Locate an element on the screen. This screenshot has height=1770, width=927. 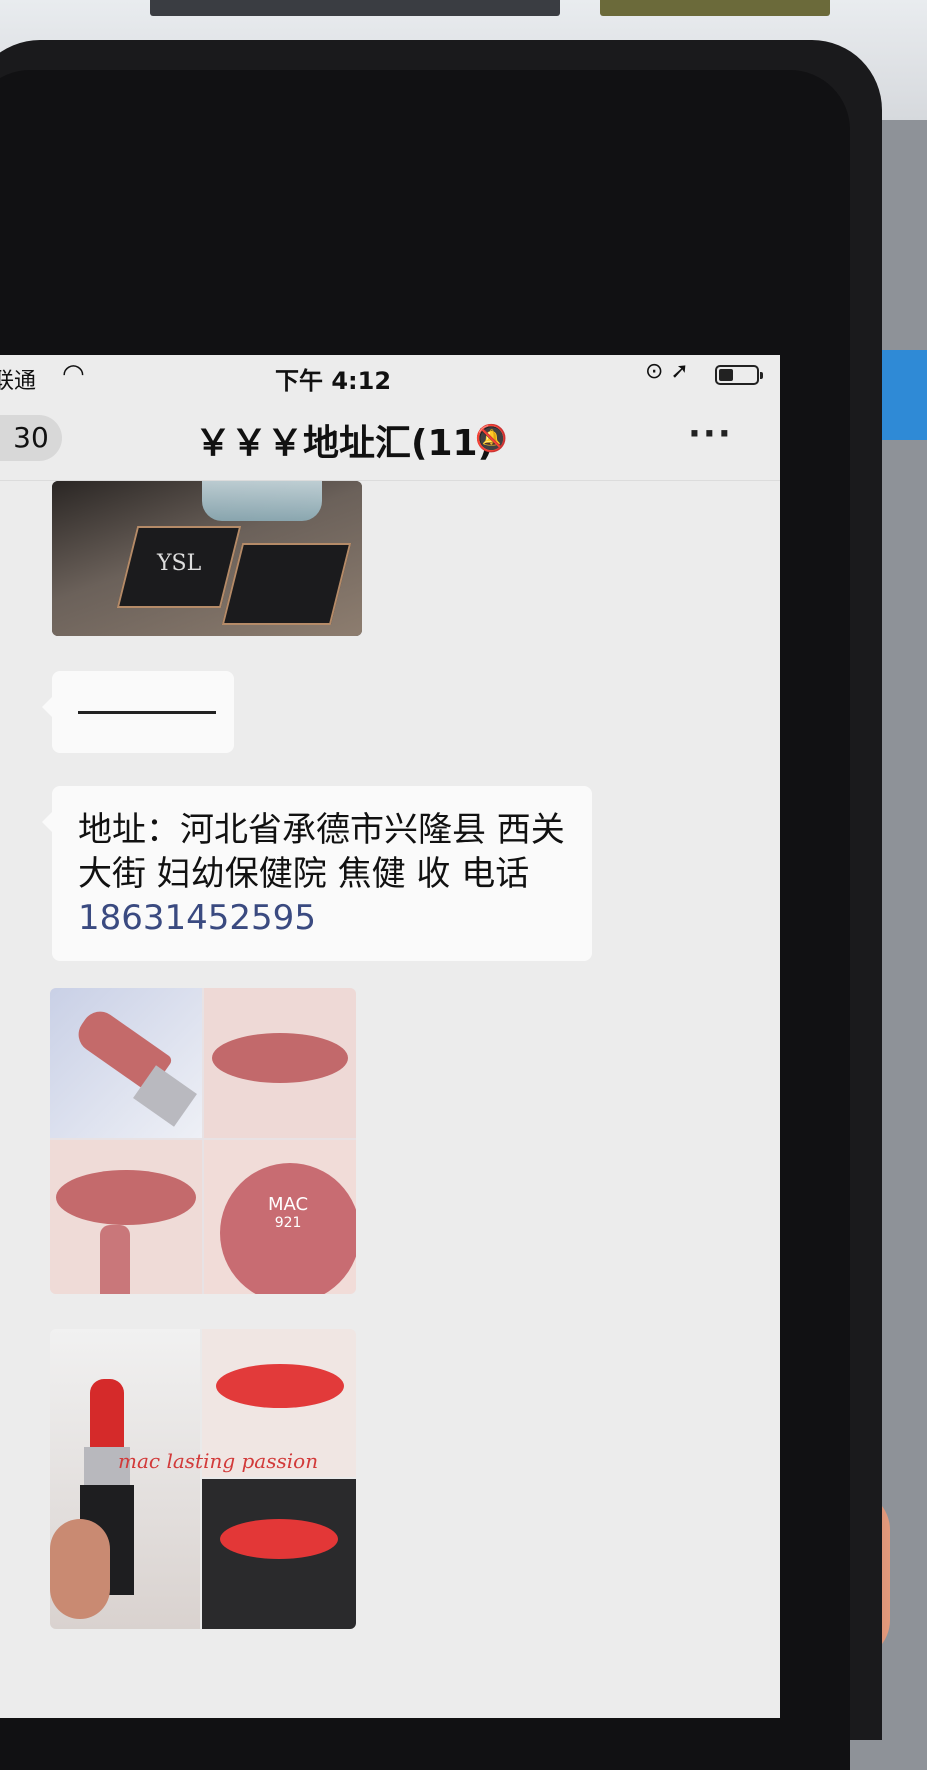
message-image-mac-921: MAC 921 is located at coordinates (203, 1141).